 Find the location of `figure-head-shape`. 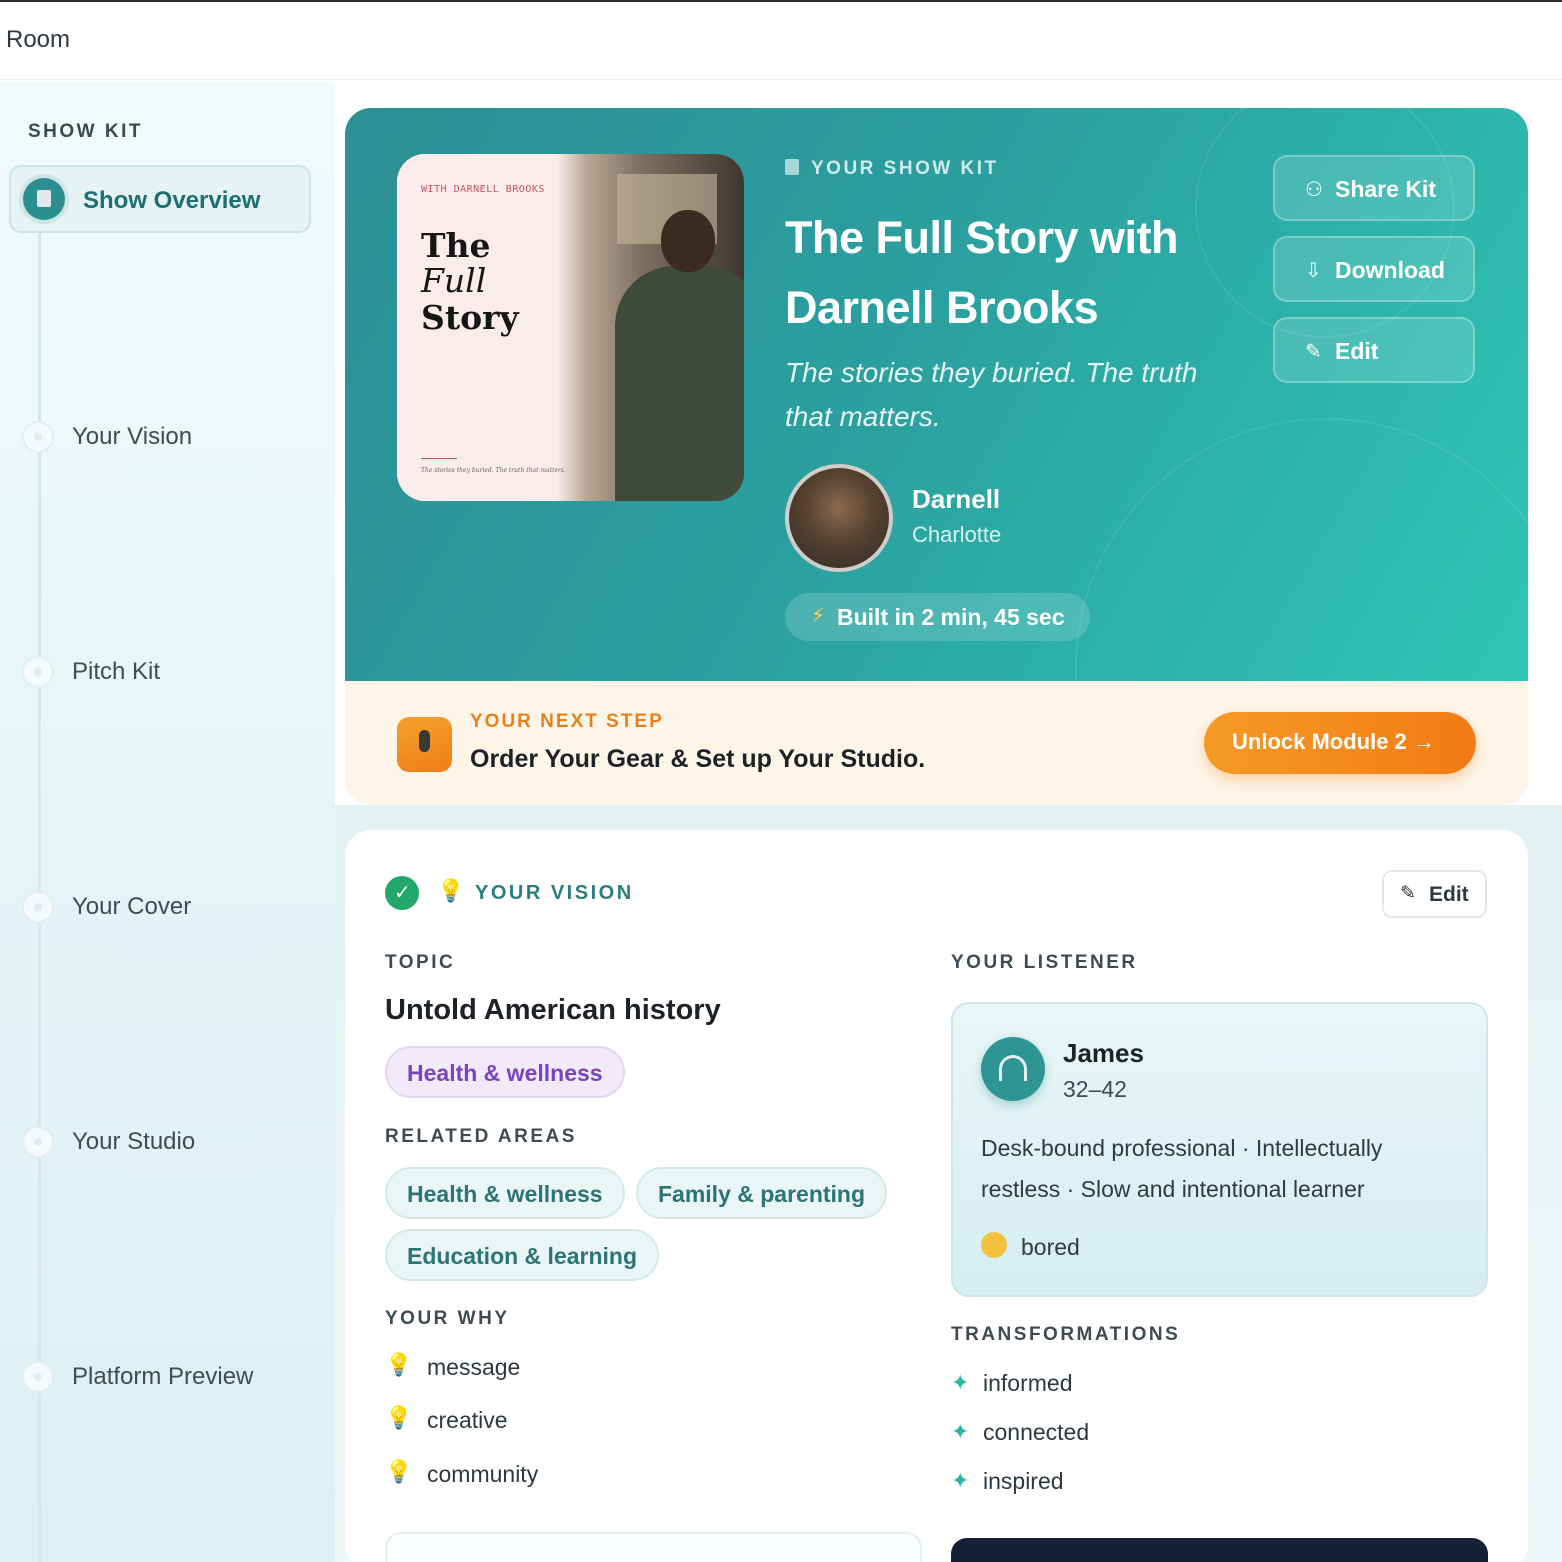

figure-head-shape is located at coordinates (688, 241).